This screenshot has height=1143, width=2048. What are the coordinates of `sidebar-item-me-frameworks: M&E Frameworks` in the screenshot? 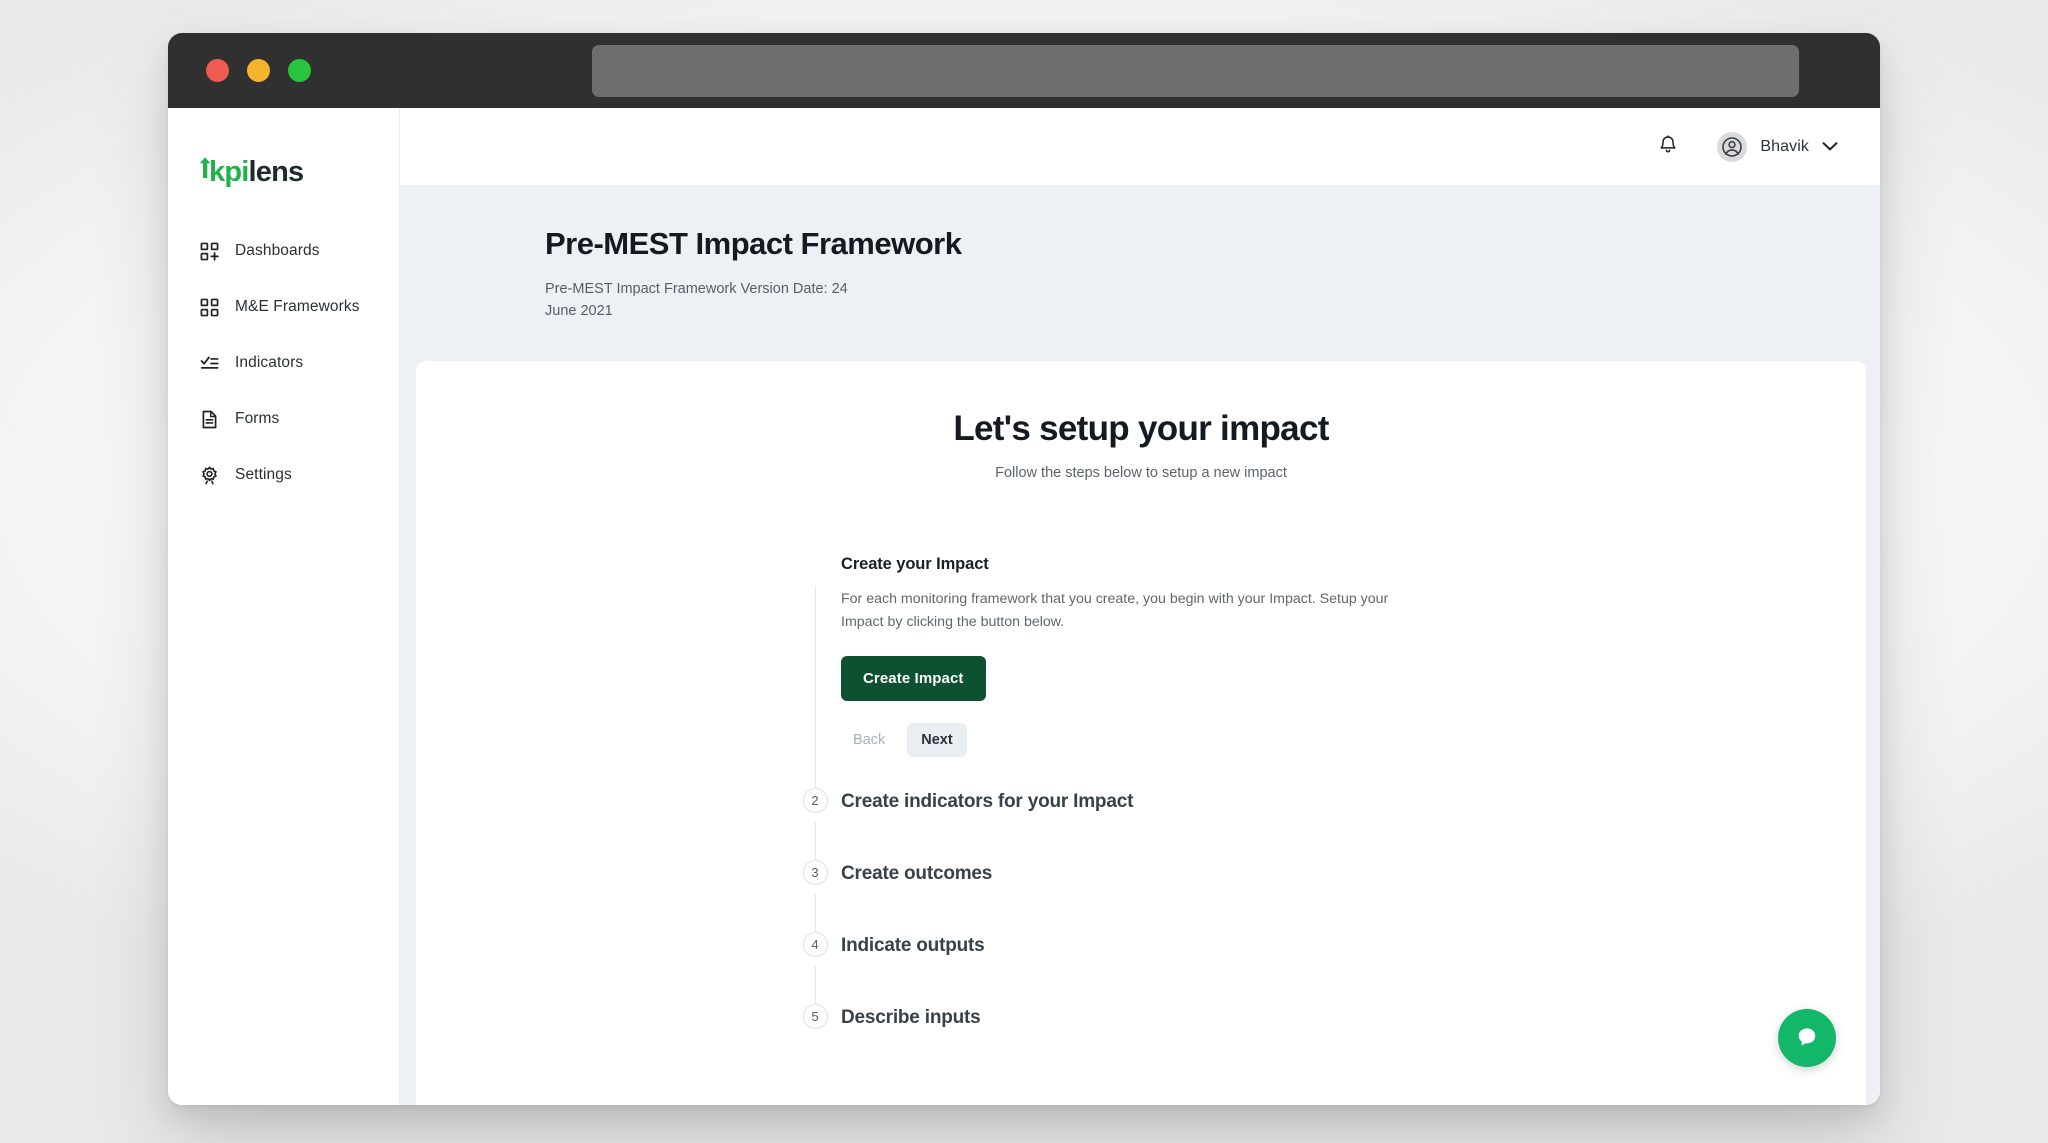 It's located at (283, 307).